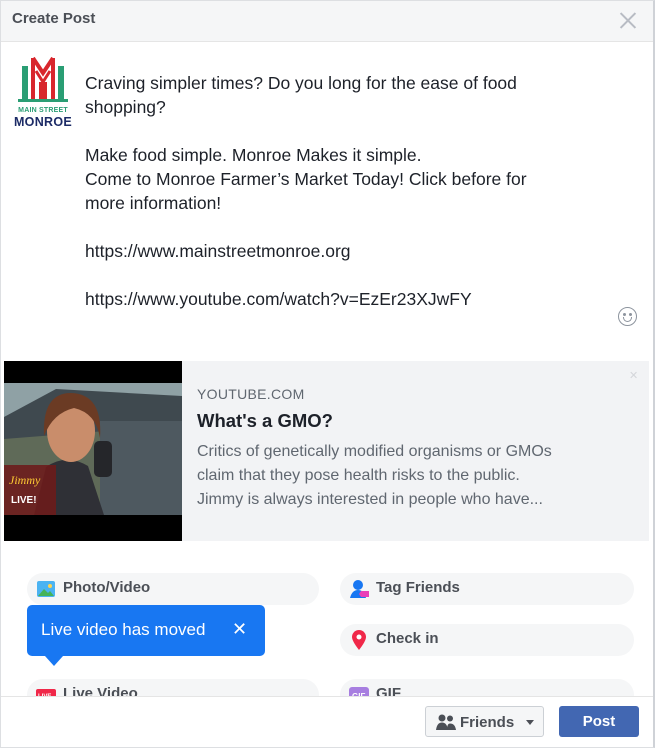 The image size is (658, 748). What do you see at coordinates (251, 394) in the screenshot?
I see `preview-source: YOUTUBE.COM` at bounding box center [251, 394].